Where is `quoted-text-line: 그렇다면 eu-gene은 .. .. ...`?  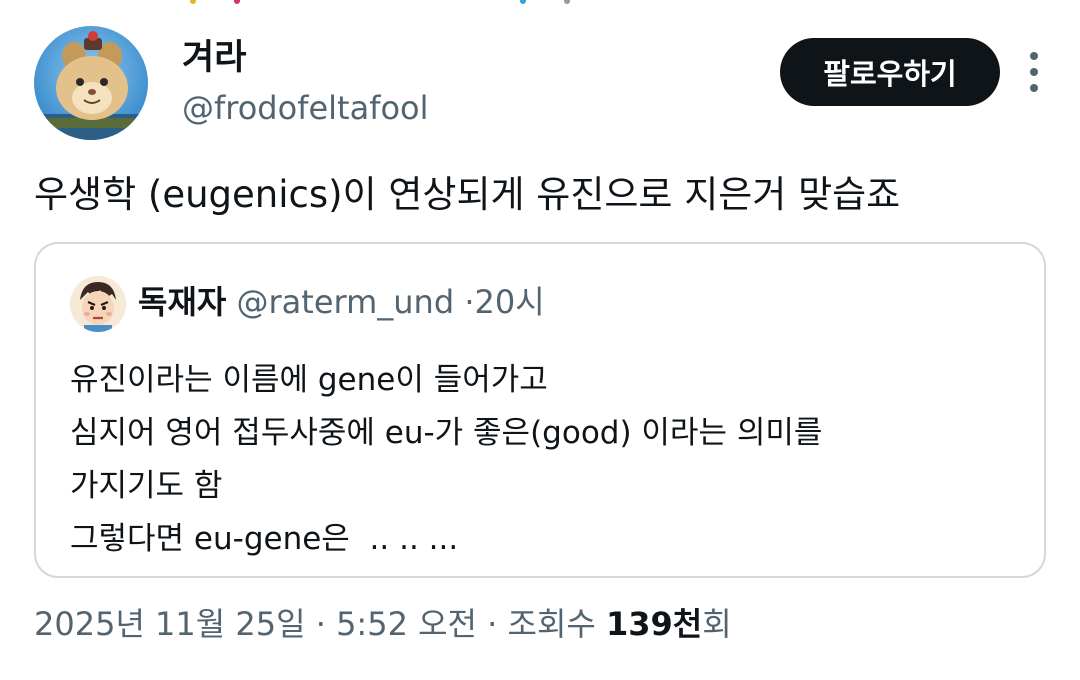 quoted-text-line: 그렇다면 eu-gene은 .. .. ... is located at coordinates (264, 539).